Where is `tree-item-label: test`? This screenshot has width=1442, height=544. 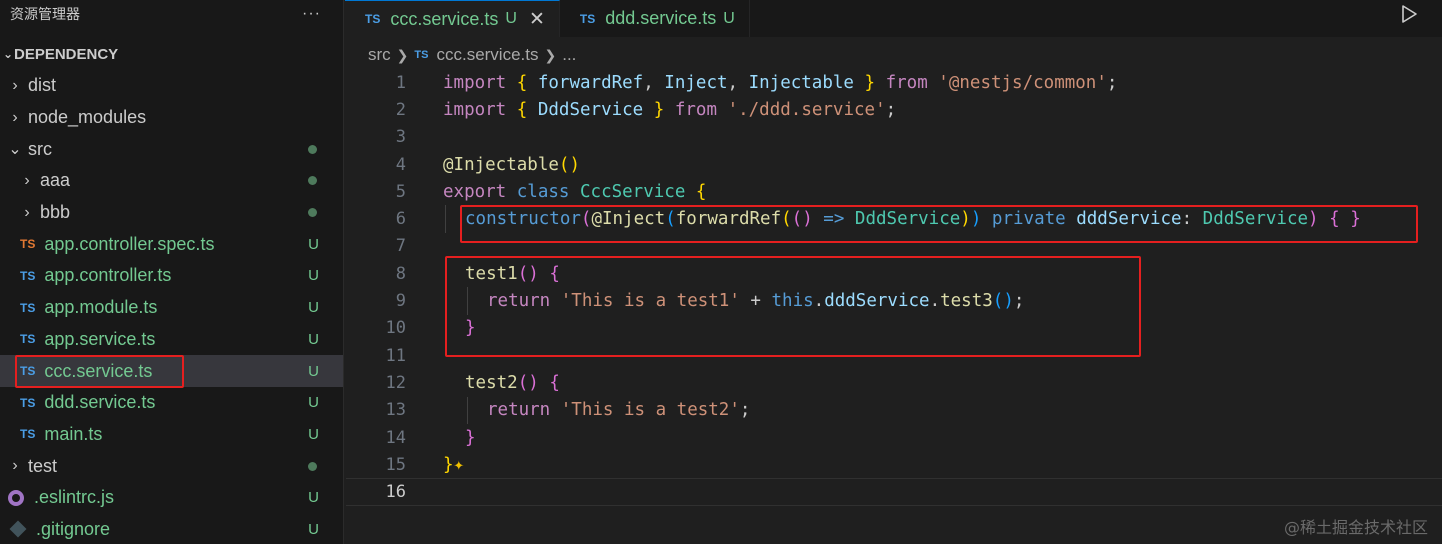 tree-item-label: test is located at coordinates (43, 465).